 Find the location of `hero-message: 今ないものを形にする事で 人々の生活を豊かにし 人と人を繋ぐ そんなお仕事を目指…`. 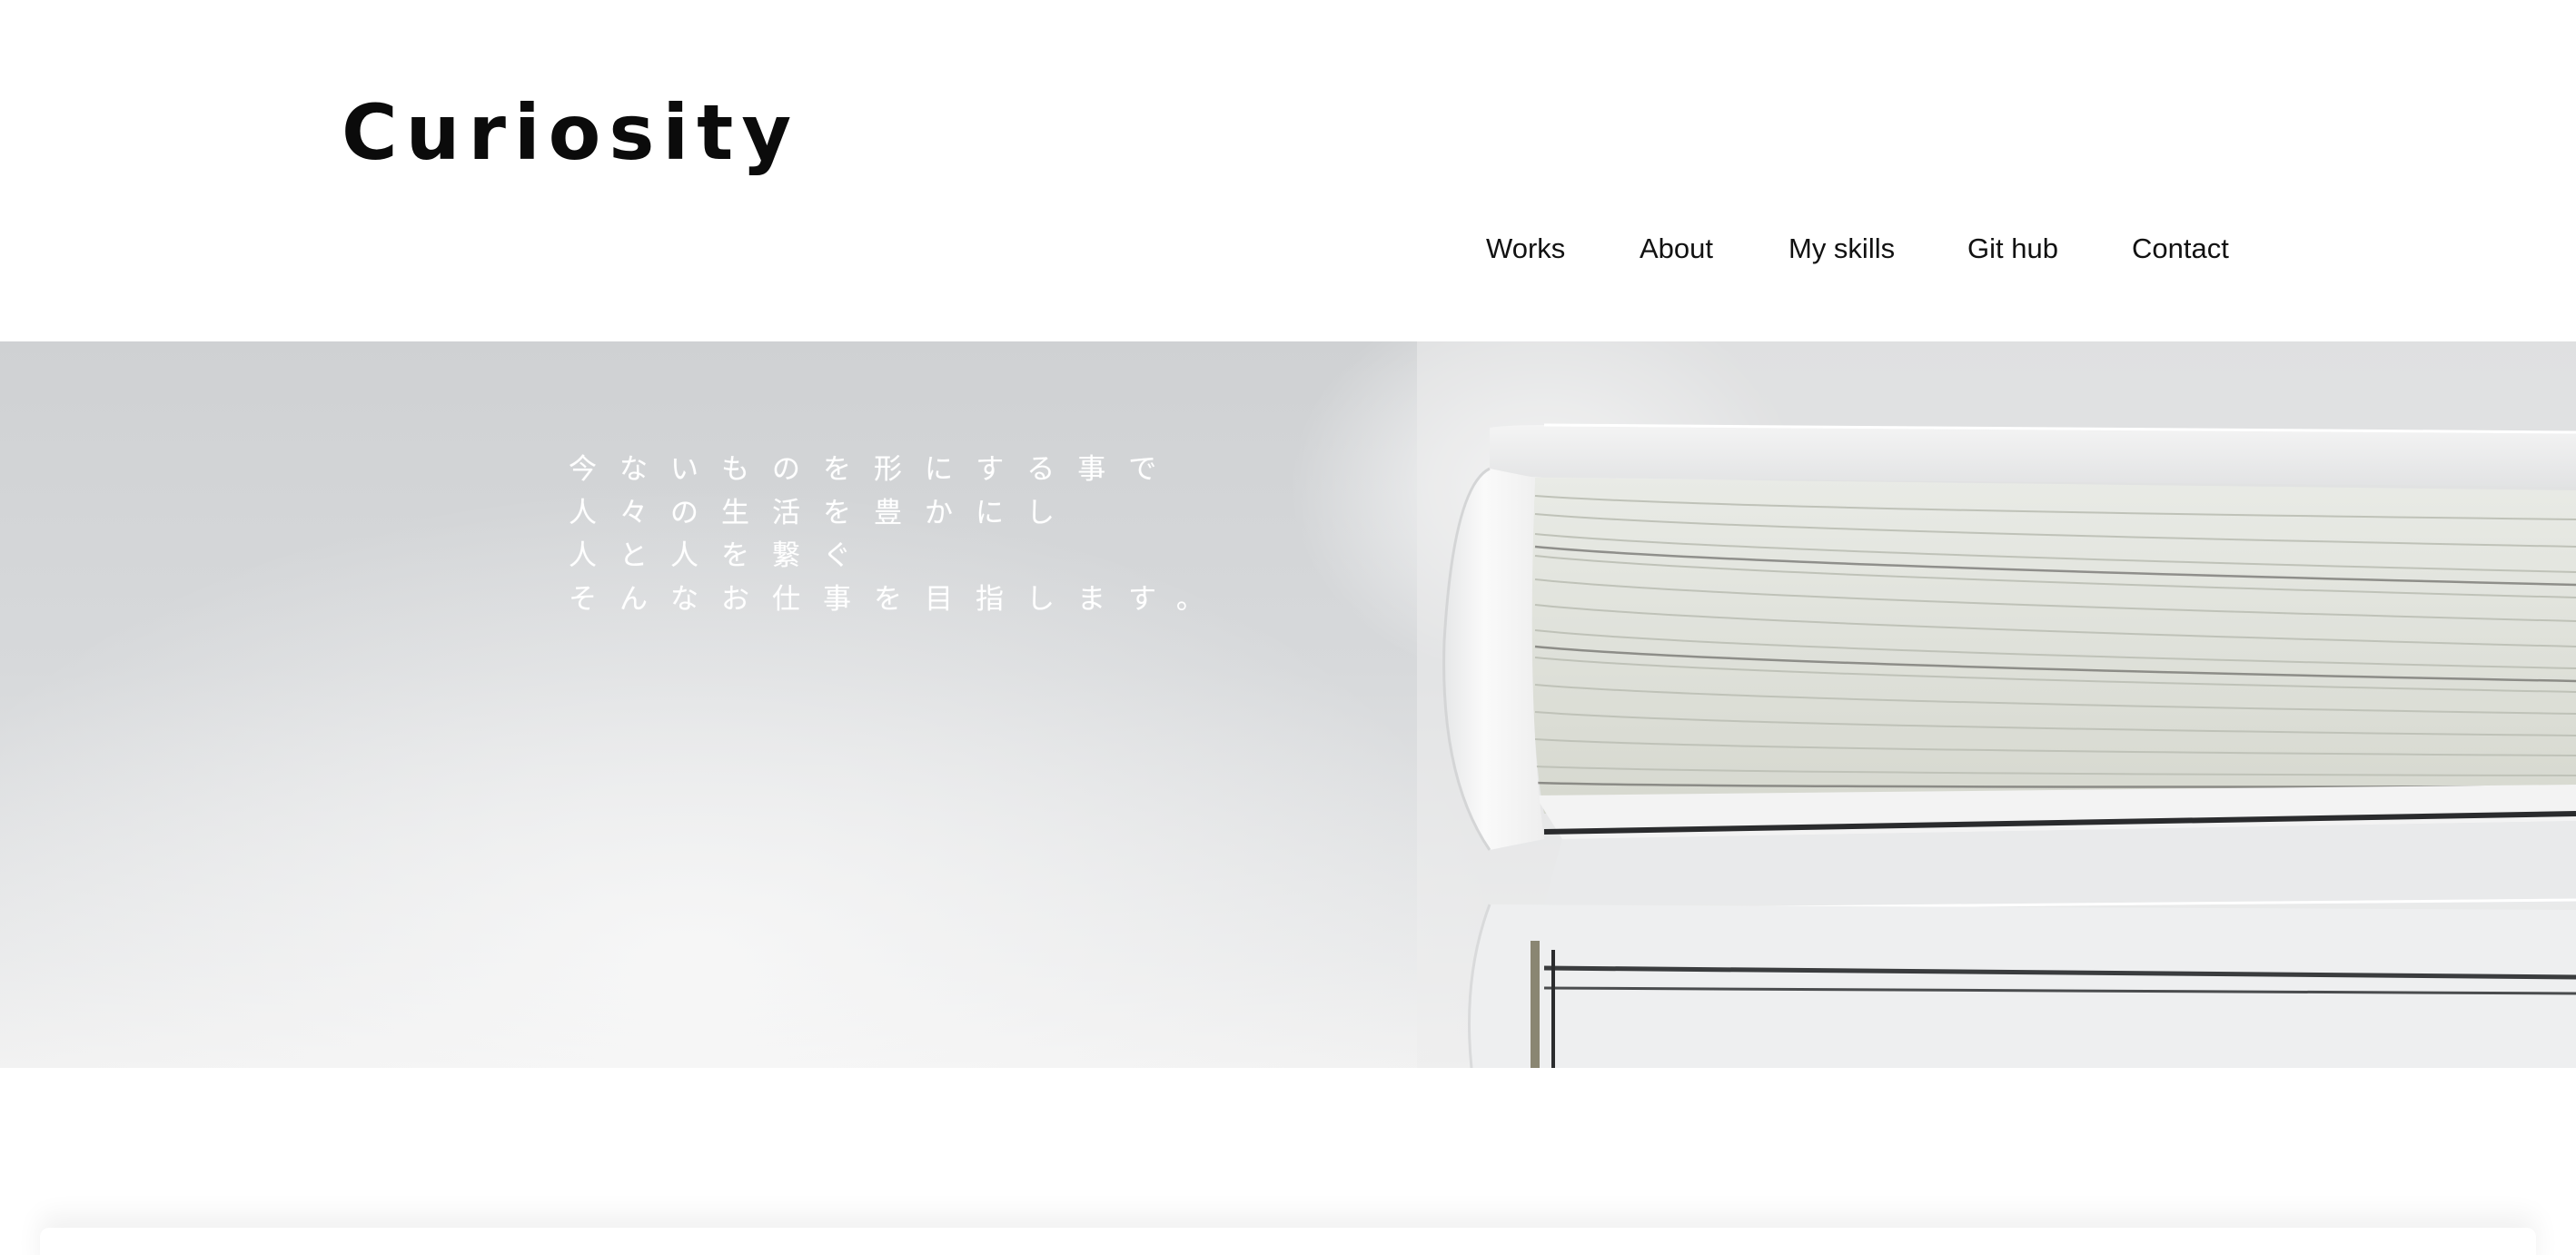

hero-message: 今ないものを形にする事で 人々の生活を豊かにし 人と人を繋ぐ そんなお仕事を目指… is located at coordinates (898, 535).